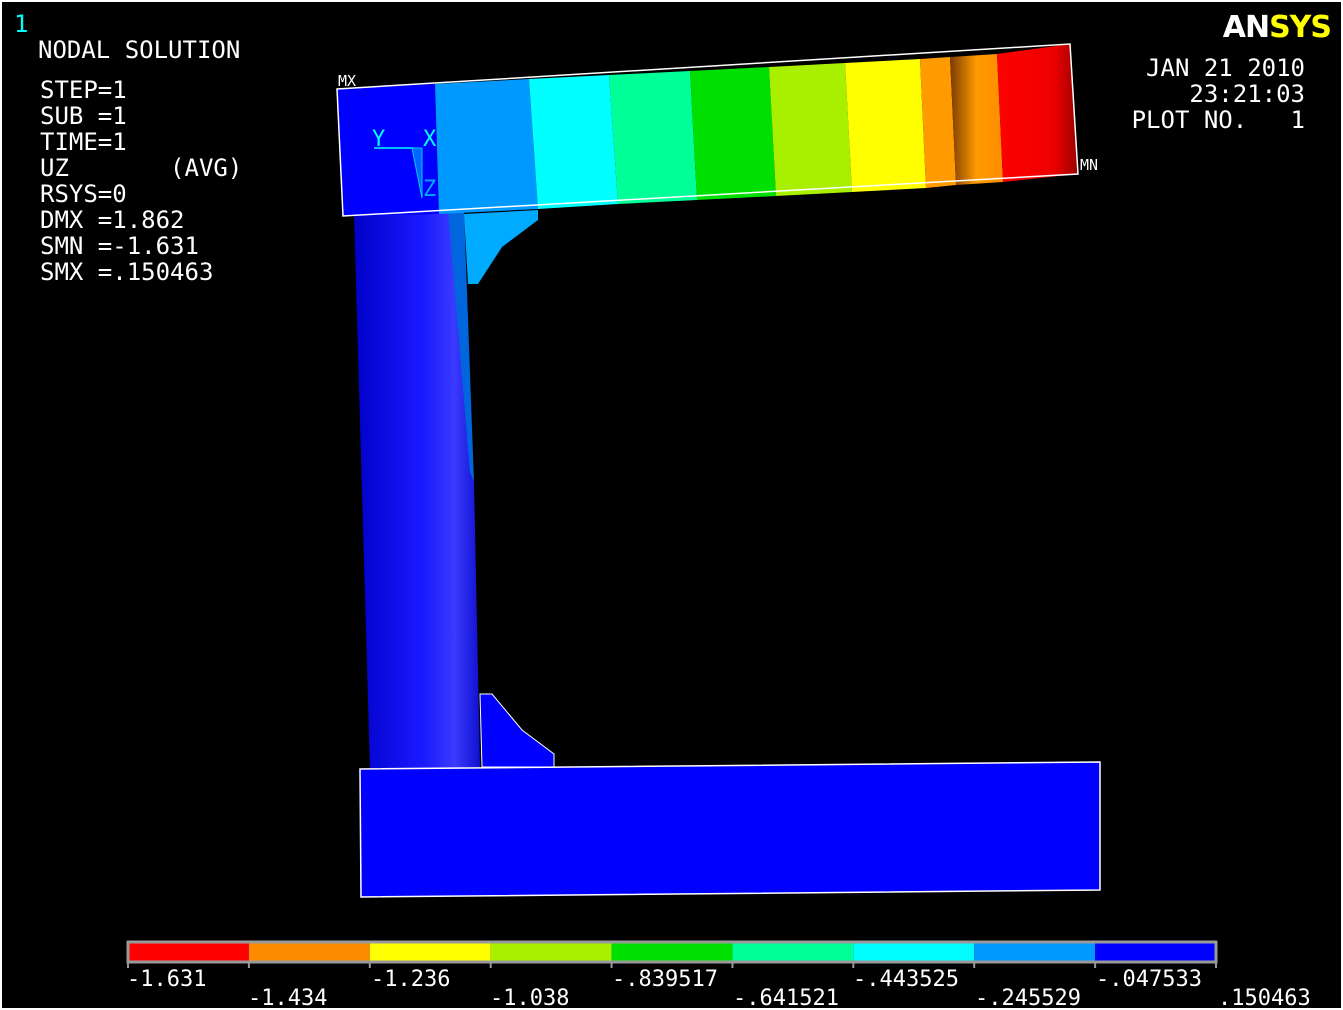 Image resolution: width=1343 pixels, height=1010 pixels. I want to click on legend-label-bottom-3: -.641521, so click(786, 998).